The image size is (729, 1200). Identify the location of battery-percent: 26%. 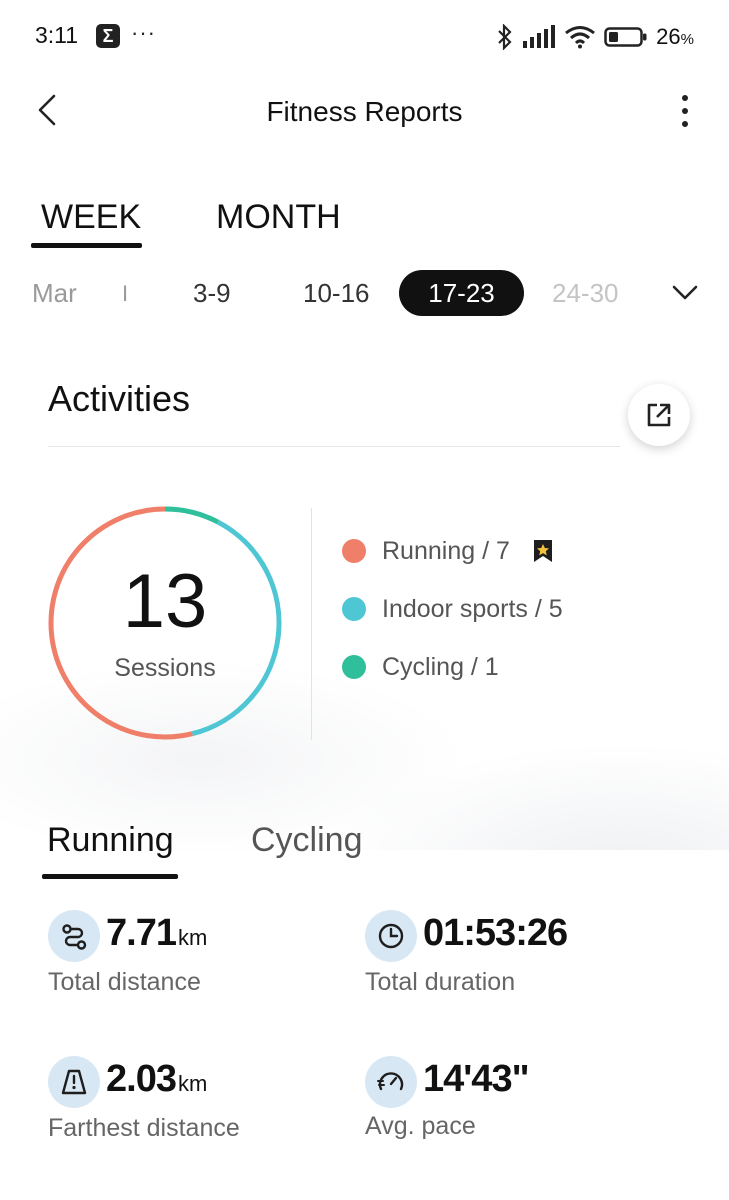
(675, 36).